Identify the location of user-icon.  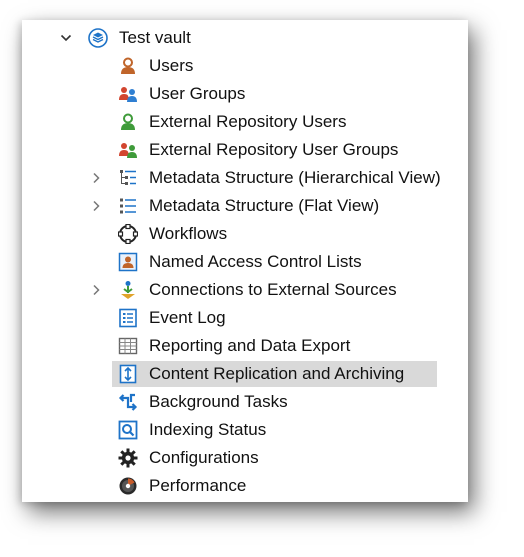
(128, 66).